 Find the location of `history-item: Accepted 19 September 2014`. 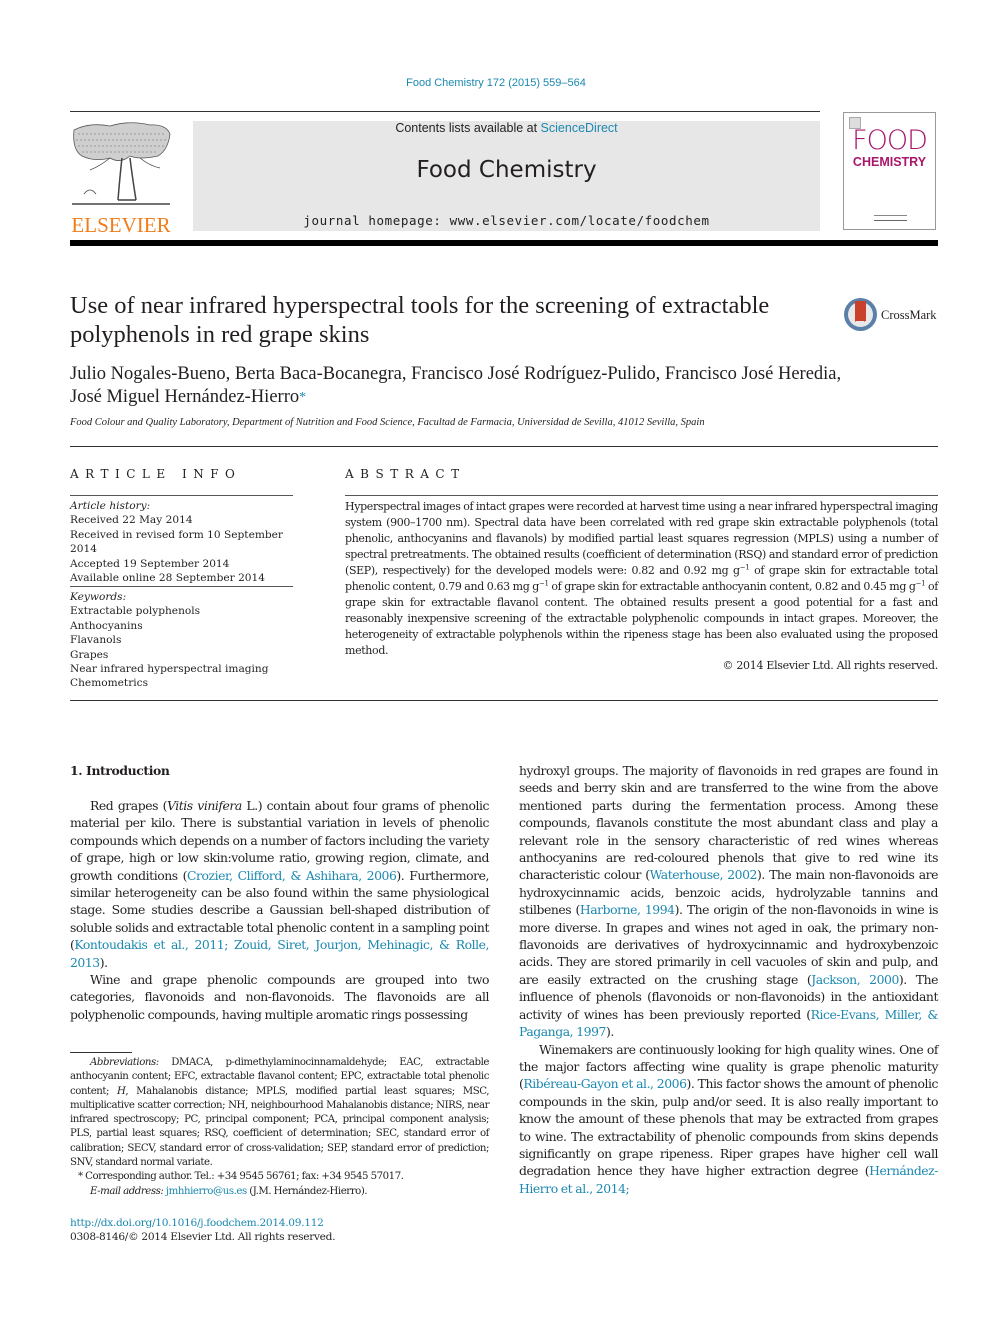

history-item: Accepted 19 September 2014 is located at coordinates (150, 563).